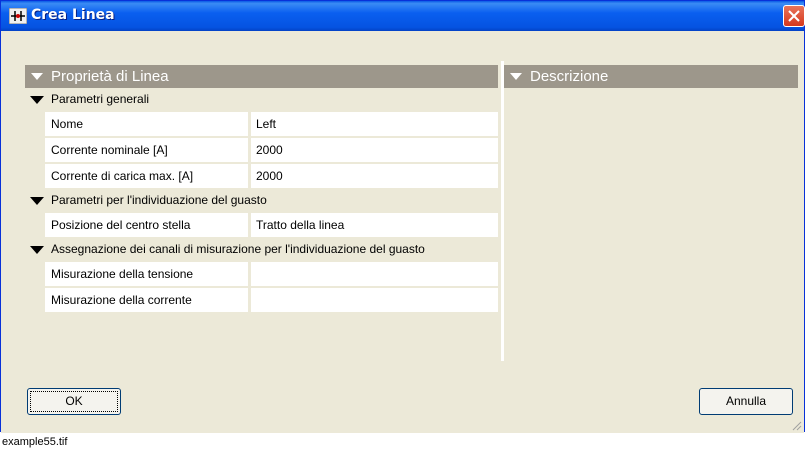 The image size is (805, 450). I want to click on property-label: Misurazione della corrente, so click(146, 300).